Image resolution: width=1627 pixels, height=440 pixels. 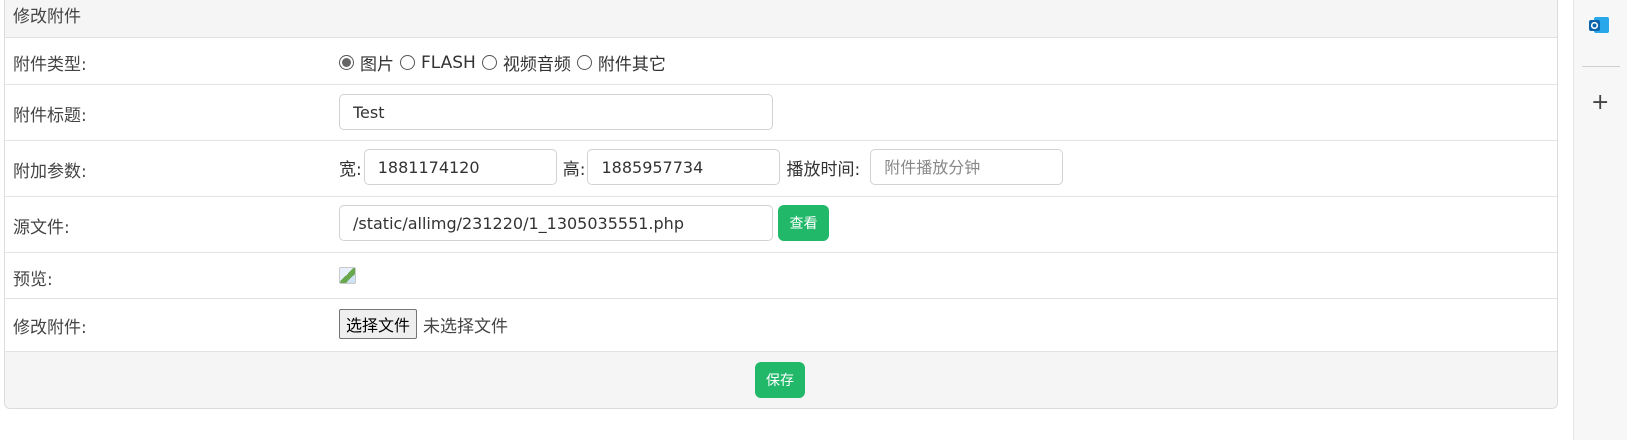 What do you see at coordinates (781, 61) in the screenshot?
I see `row-attachment-type: 附件类型: 图片 FLASH 视频音频 附件其它` at bounding box center [781, 61].